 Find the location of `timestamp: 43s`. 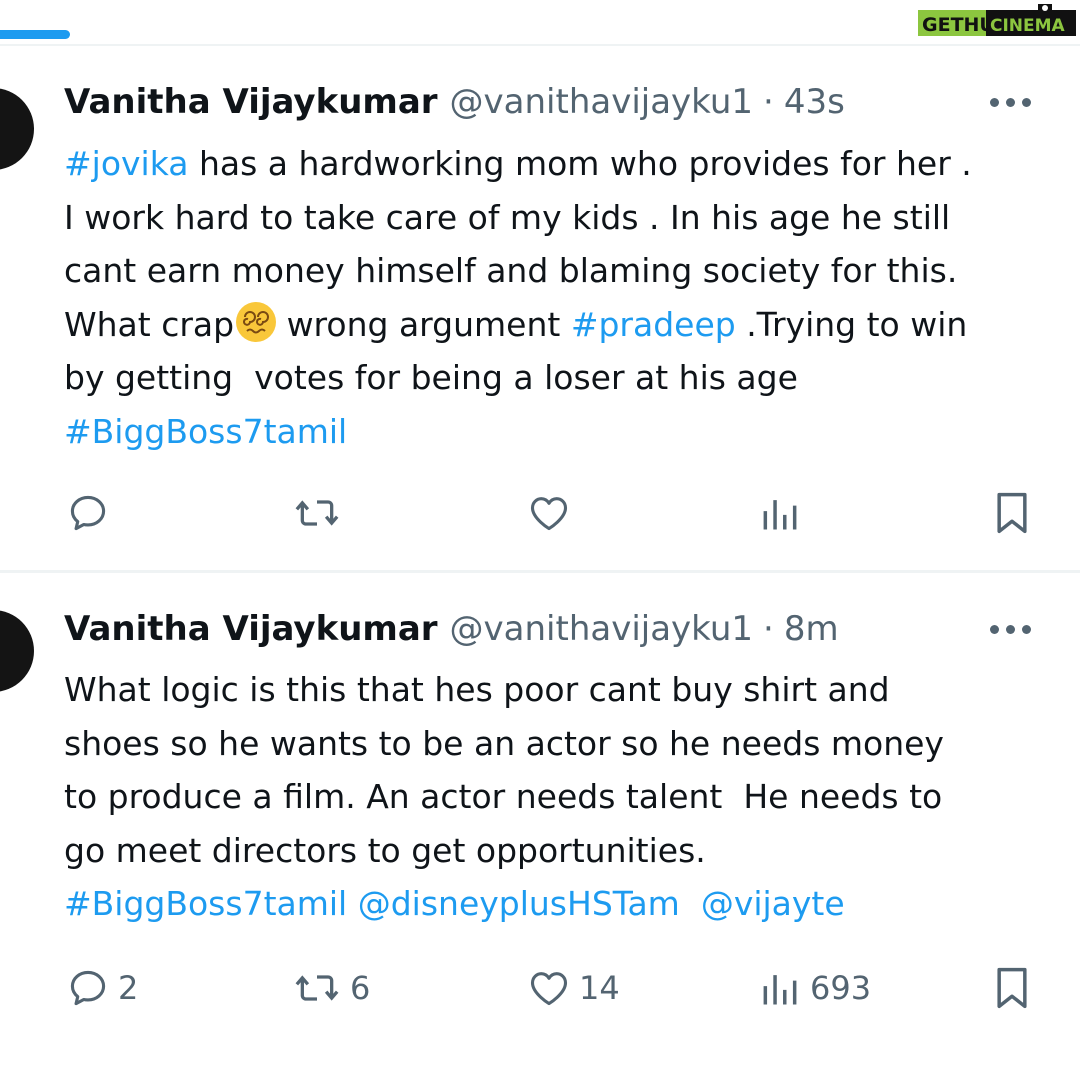

timestamp: 43s is located at coordinates (814, 102).